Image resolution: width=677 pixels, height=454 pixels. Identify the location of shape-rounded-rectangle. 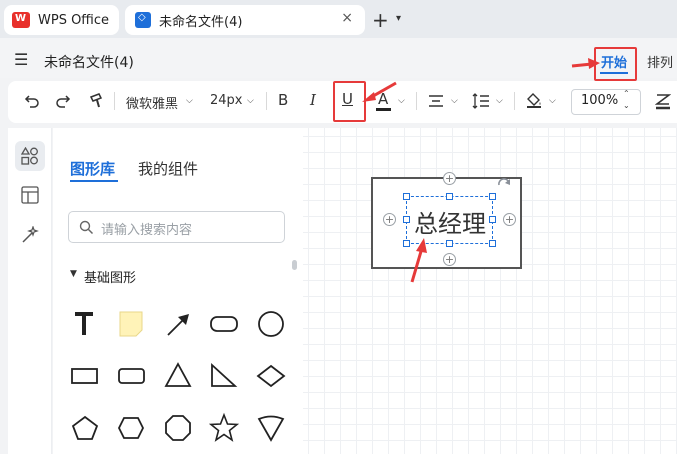
(224, 324).